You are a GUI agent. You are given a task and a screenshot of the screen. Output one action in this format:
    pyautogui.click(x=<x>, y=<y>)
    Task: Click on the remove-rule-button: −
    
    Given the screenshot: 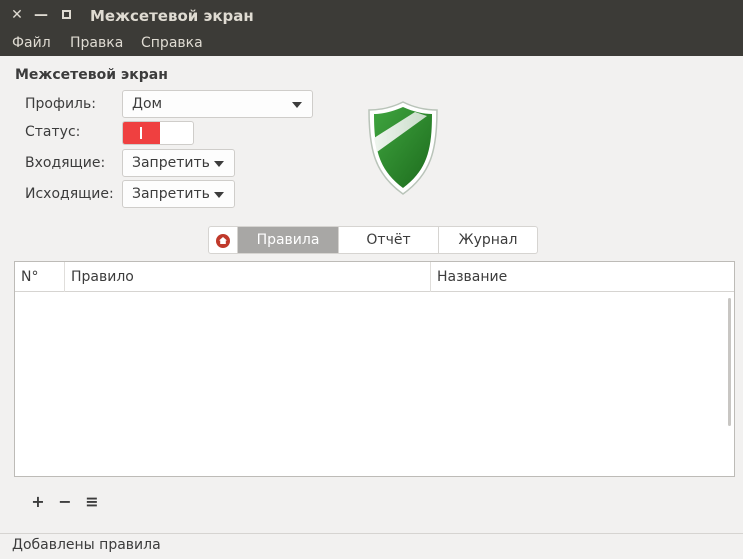 What is the action you would take?
    pyautogui.click(x=65, y=501)
    